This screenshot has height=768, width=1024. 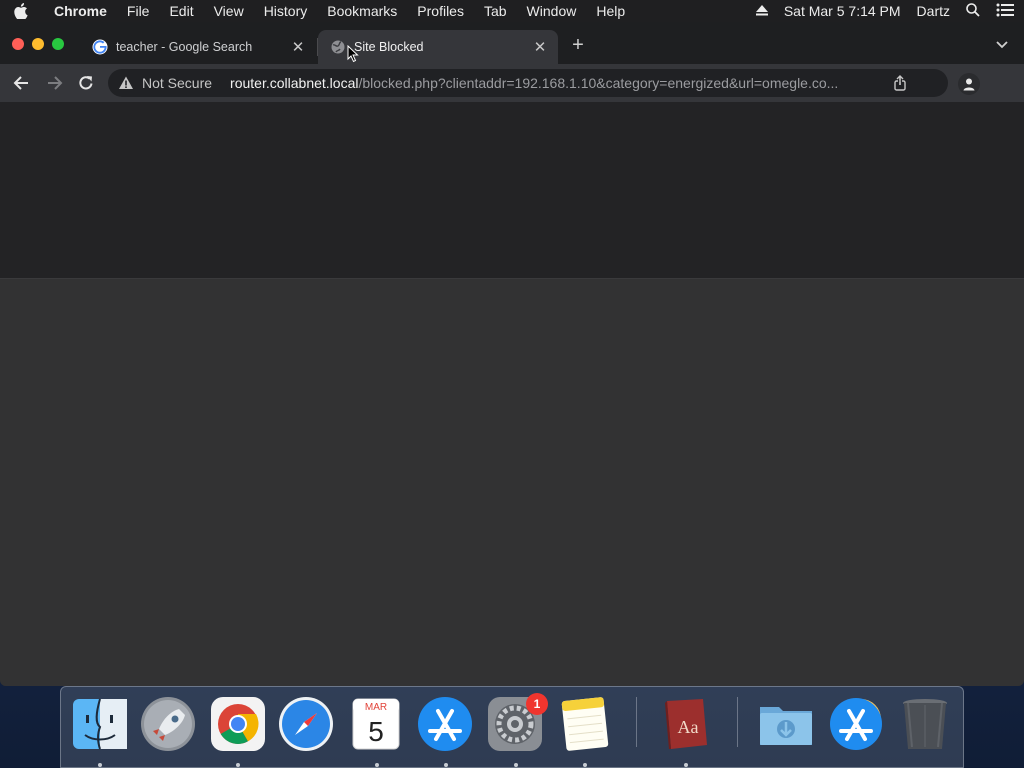 I want to click on tab-title: Site Blocked, so click(x=389, y=47).